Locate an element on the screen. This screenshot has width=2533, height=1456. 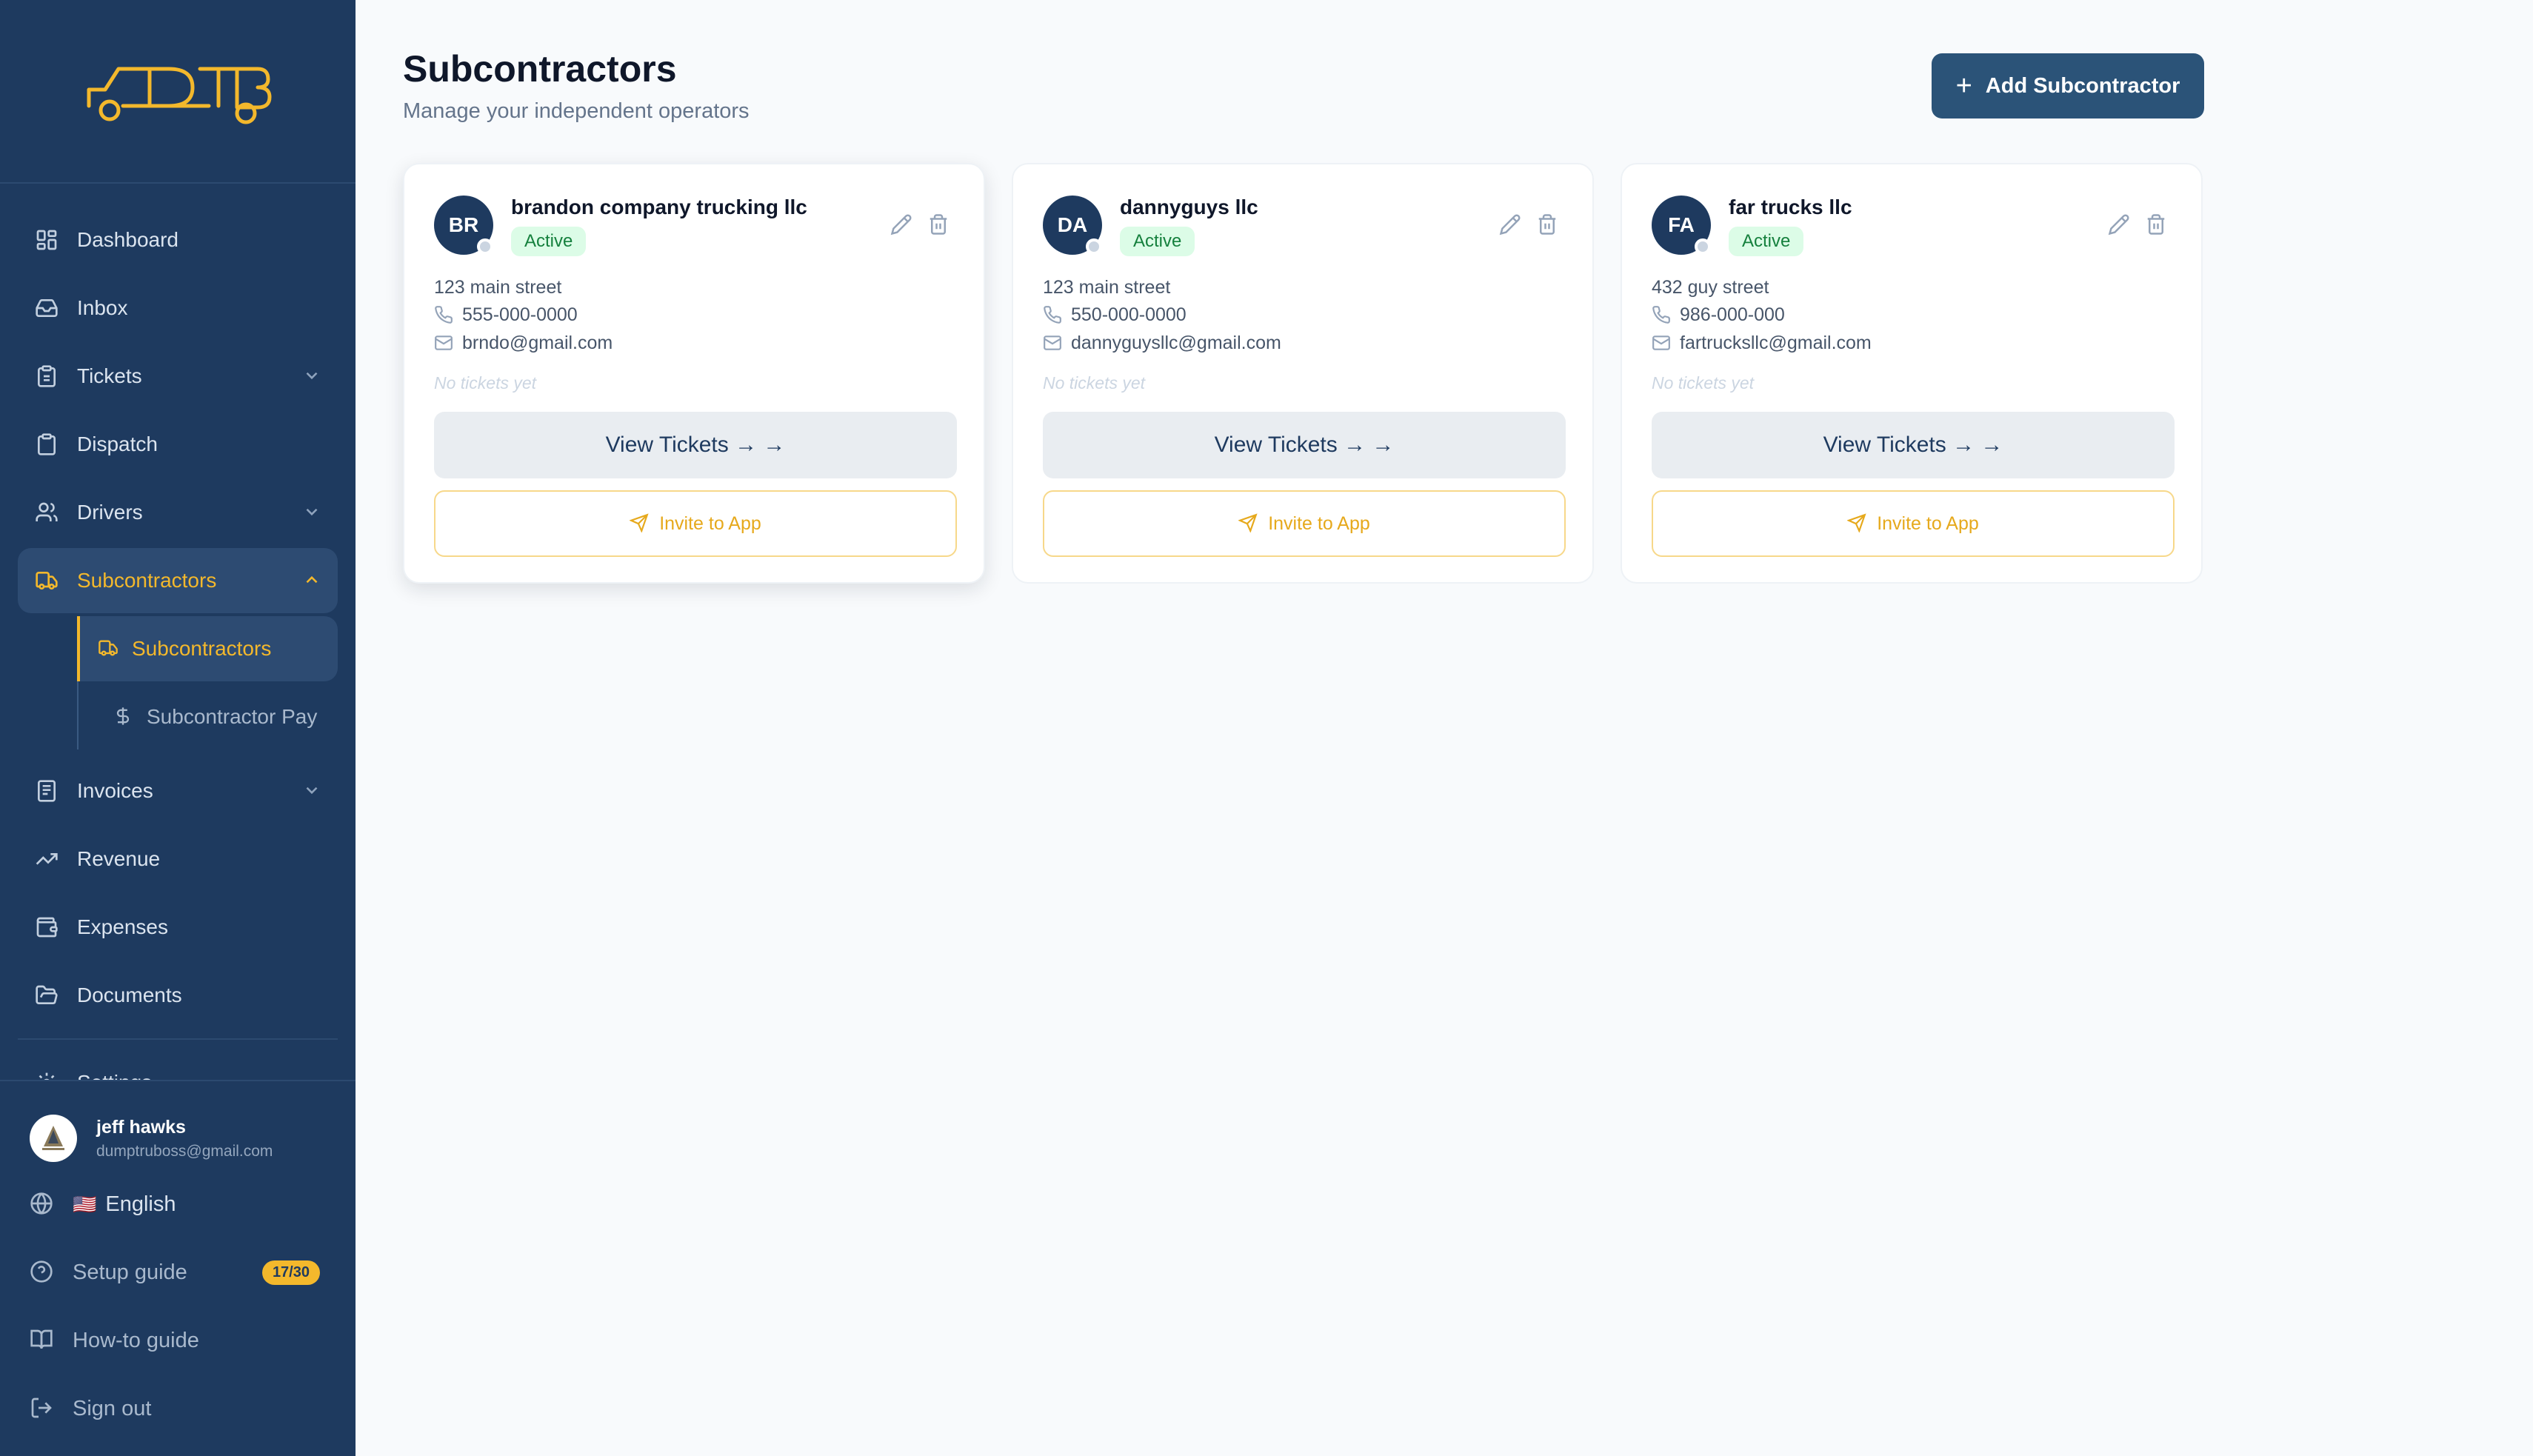
page-title: Subcontractors is located at coordinates (540, 69).